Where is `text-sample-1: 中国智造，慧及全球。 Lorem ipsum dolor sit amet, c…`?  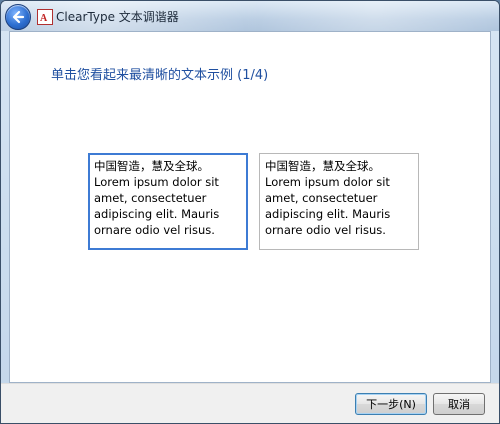
text-sample-1: 中国智造，慧及全球。 Lorem ipsum dolor sit amet, c… is located at coordinates (168, 201).